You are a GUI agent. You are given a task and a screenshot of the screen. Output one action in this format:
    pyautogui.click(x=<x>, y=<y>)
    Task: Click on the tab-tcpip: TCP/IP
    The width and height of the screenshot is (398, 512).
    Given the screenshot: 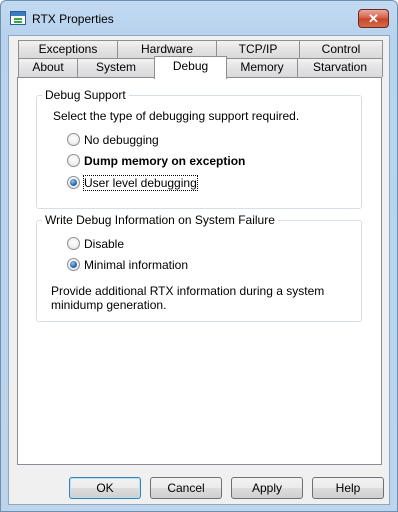 What is the action you would take?
    pyautogui.click(x=258, y=49)
    